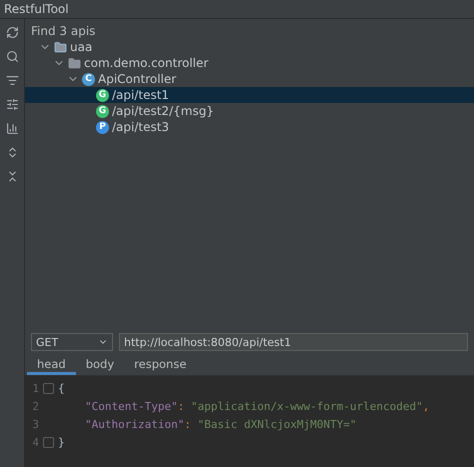 The image size is (474, 467). I want to click on badge-icon: C, so click(88, 79).